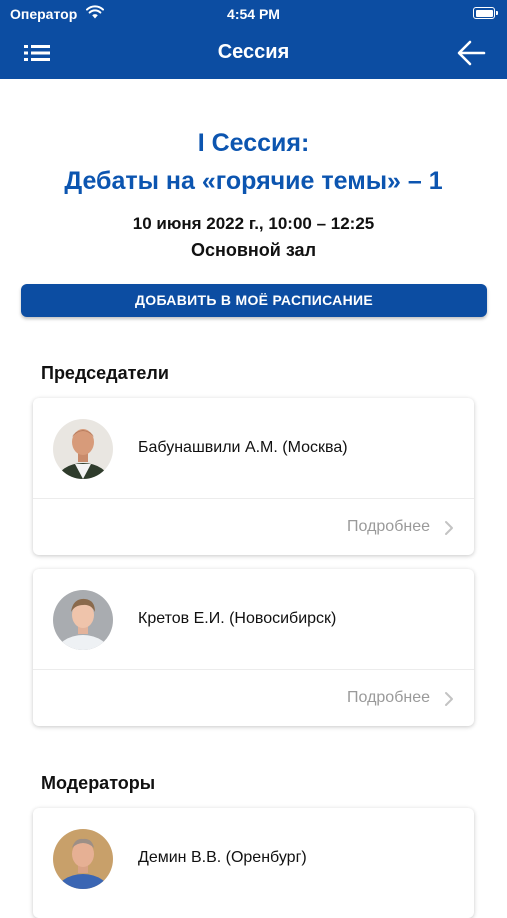  What do you see at coordinates (253, 143) in the screenshot?
I see `session-title-line1: I Сессия:` at bounding box center [253, 143].